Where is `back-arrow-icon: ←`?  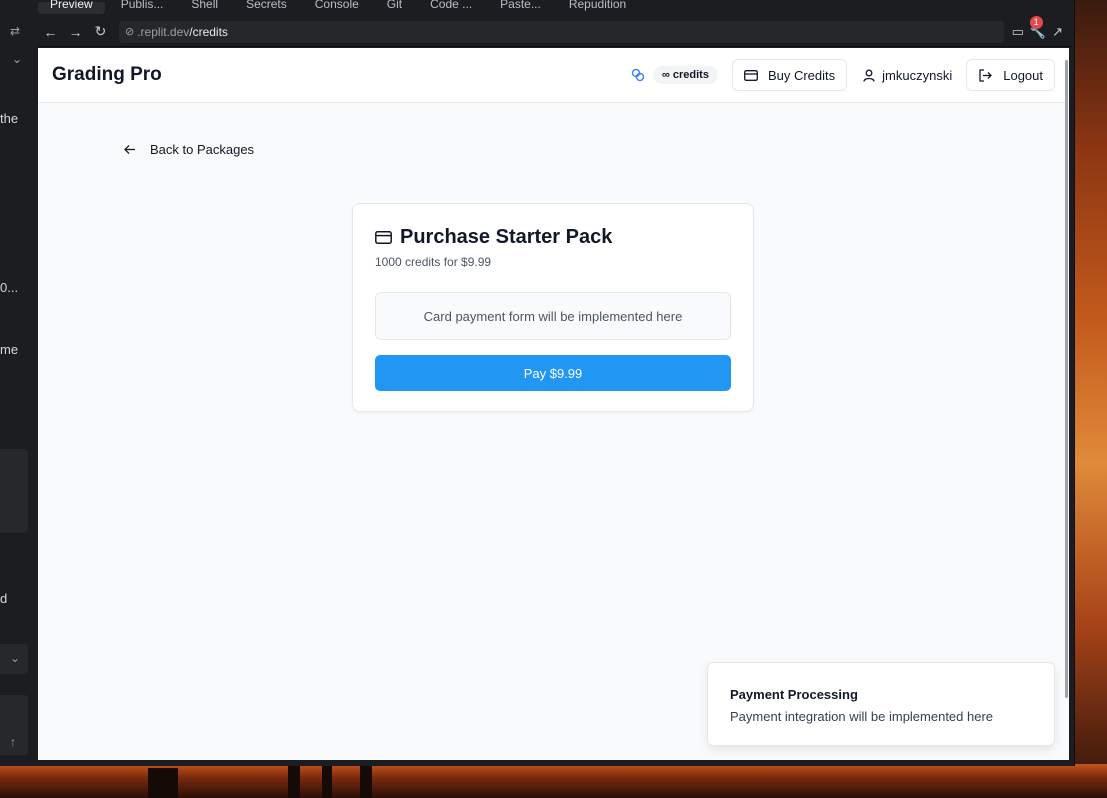 back-arrow-icon: ← is located at coordinates (50, 32).